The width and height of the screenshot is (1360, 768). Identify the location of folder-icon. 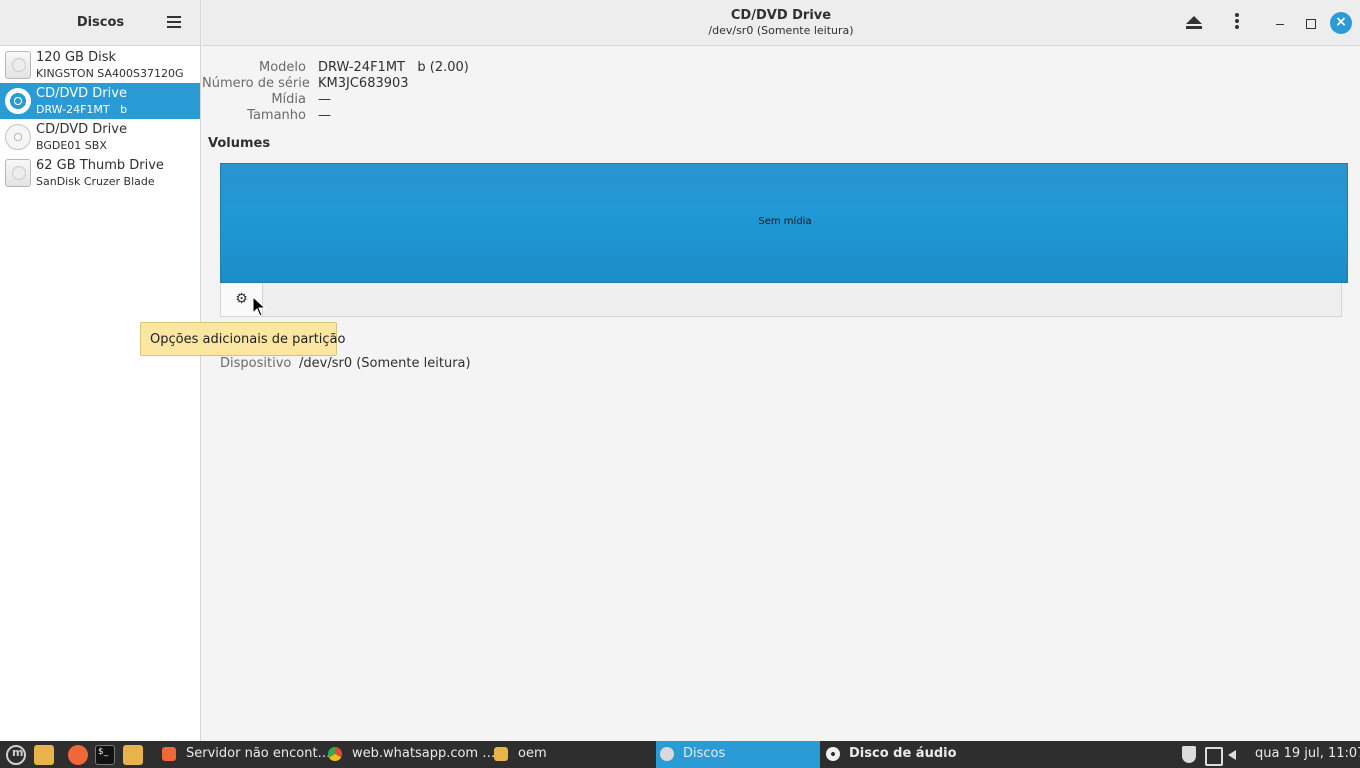
(44, 755).